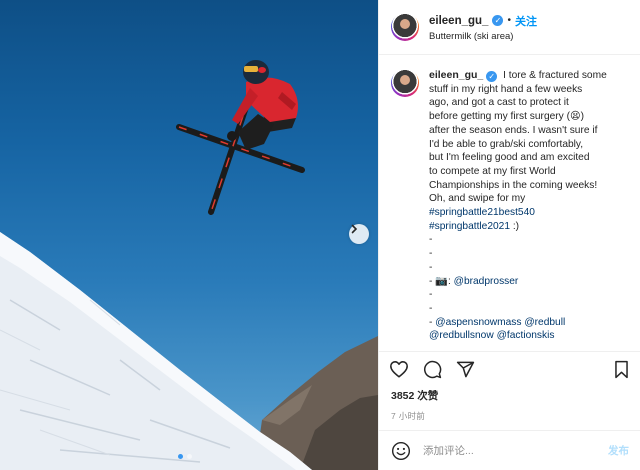 This screenshot has width=640, height=470. What do you see at coordinates (499, 117) in the screenshot?
I see `caption-line: before getting my first surgery (` at bounding box center [499, 117].